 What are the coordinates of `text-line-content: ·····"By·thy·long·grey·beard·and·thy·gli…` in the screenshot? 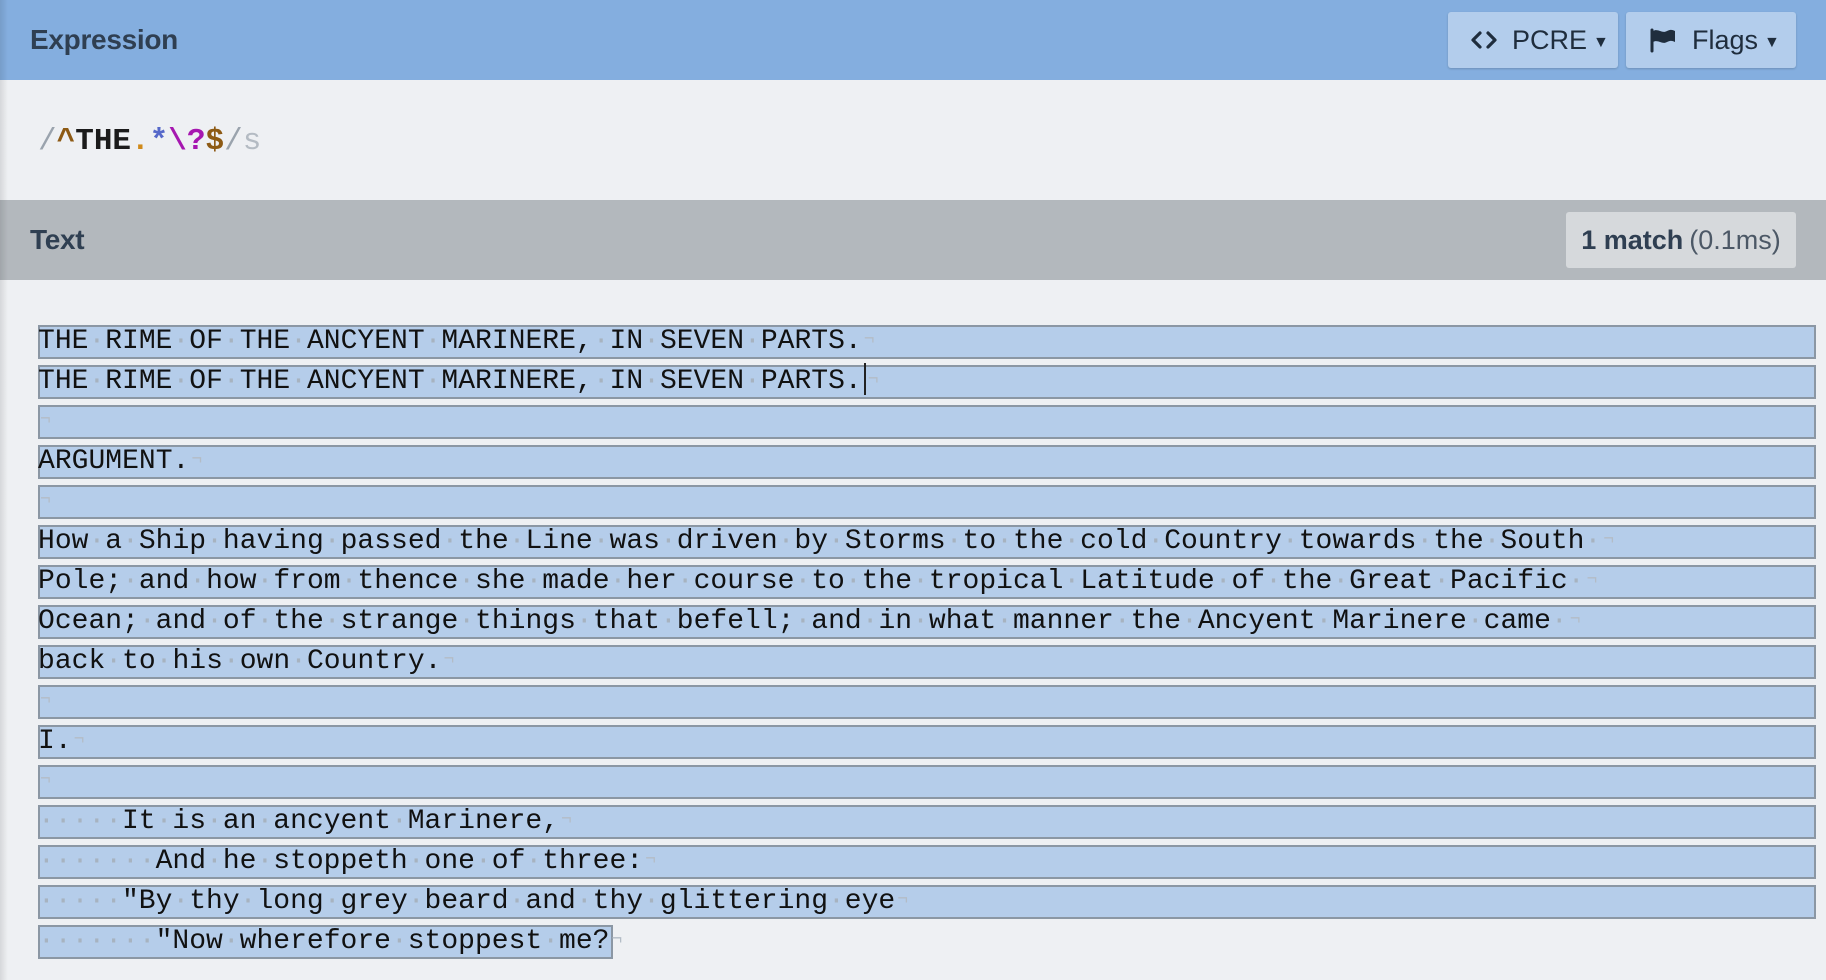 It's located at (473, 901).